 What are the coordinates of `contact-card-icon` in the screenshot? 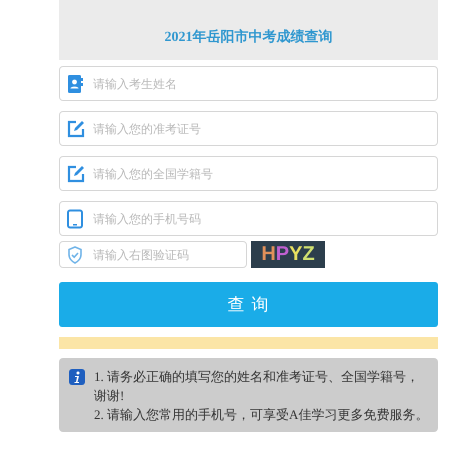 It's located at (75, 83).